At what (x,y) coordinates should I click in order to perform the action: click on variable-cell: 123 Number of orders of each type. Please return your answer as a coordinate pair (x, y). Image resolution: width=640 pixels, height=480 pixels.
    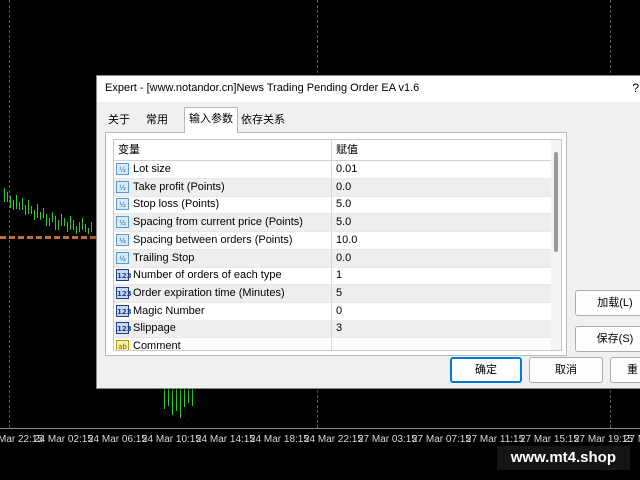
    Looking at the image, I should click on (223, 276).